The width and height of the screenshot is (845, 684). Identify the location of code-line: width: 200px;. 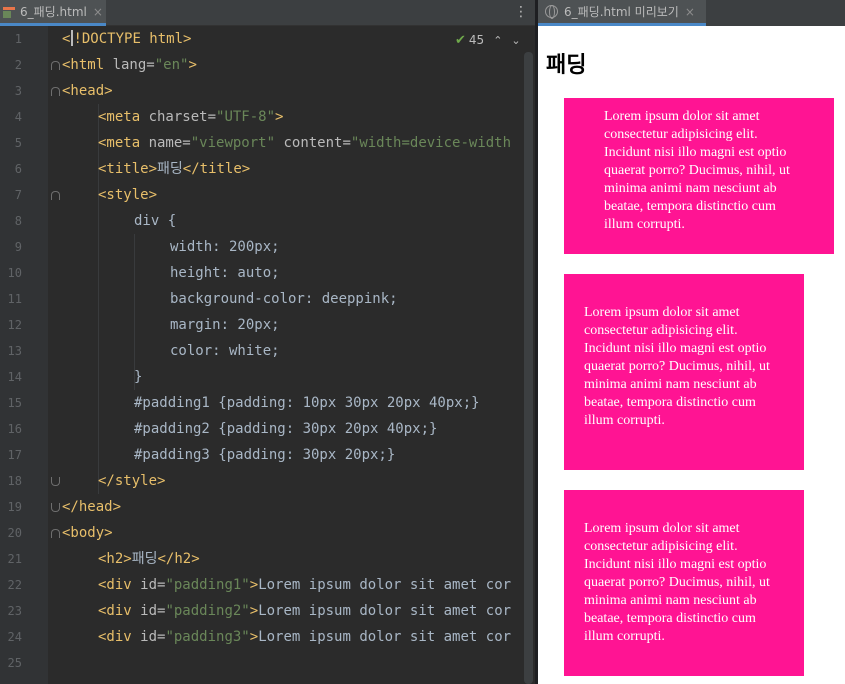
(225, 247).